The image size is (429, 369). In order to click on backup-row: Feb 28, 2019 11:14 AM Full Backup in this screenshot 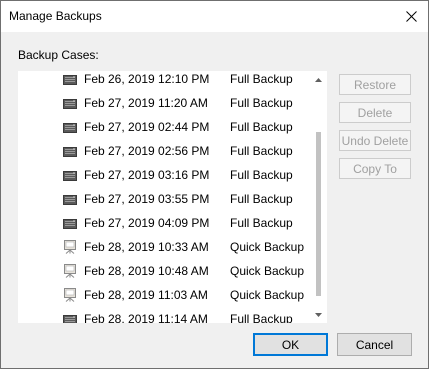, I will do `click(164, 315)`.